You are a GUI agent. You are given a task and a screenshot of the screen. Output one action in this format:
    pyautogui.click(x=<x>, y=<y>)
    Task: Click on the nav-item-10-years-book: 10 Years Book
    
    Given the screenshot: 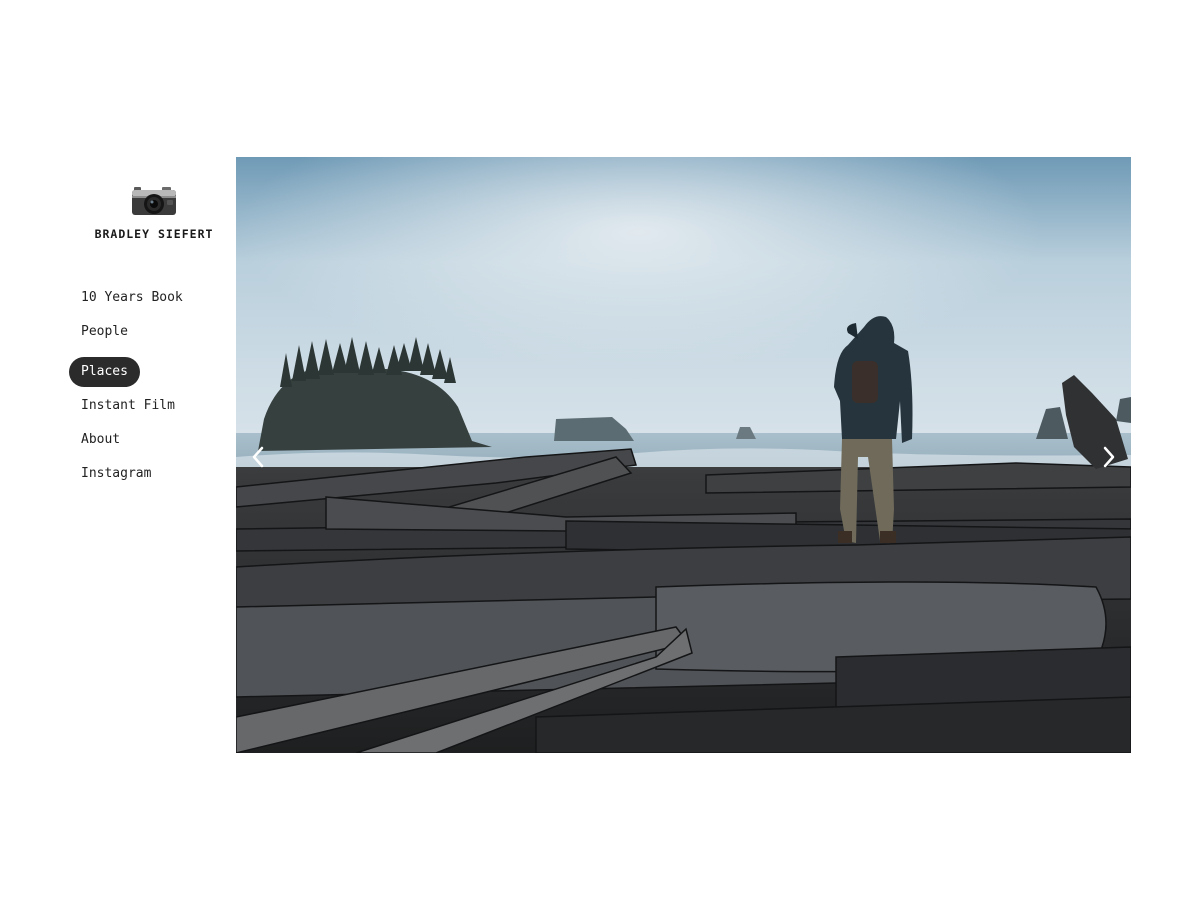 What is the action you would take?
    pyautogui.click(x=132, y=298)
    